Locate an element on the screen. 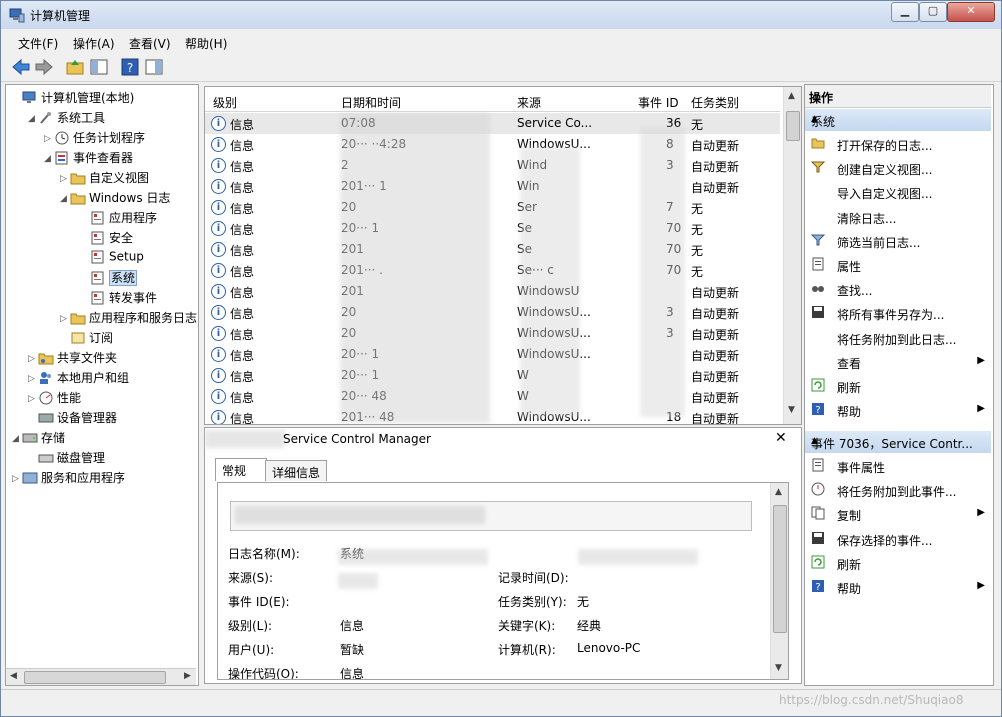  menu-action: 操作(A) is located at coordinates (94, 43).